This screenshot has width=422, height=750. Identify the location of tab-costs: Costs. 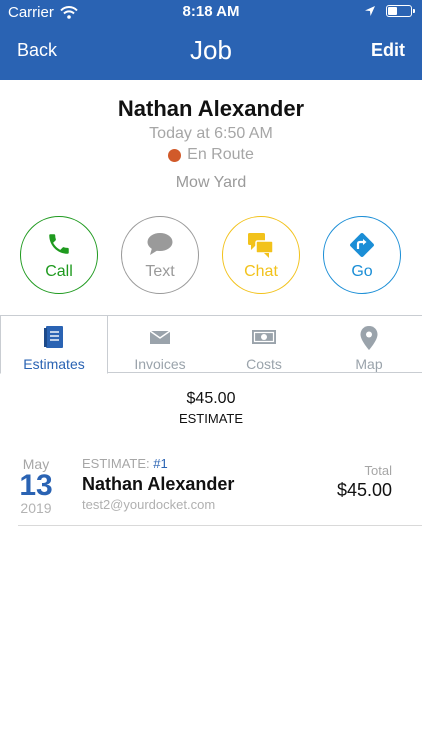
(264, 344).